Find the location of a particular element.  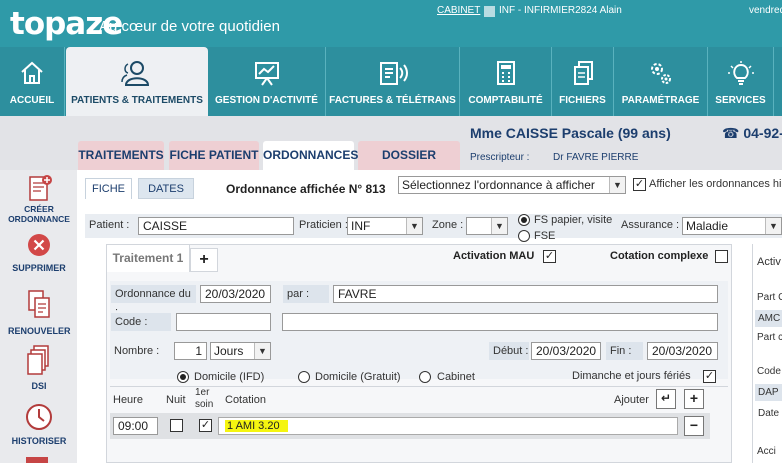

delete-icon is located at coordinates (39, 245).